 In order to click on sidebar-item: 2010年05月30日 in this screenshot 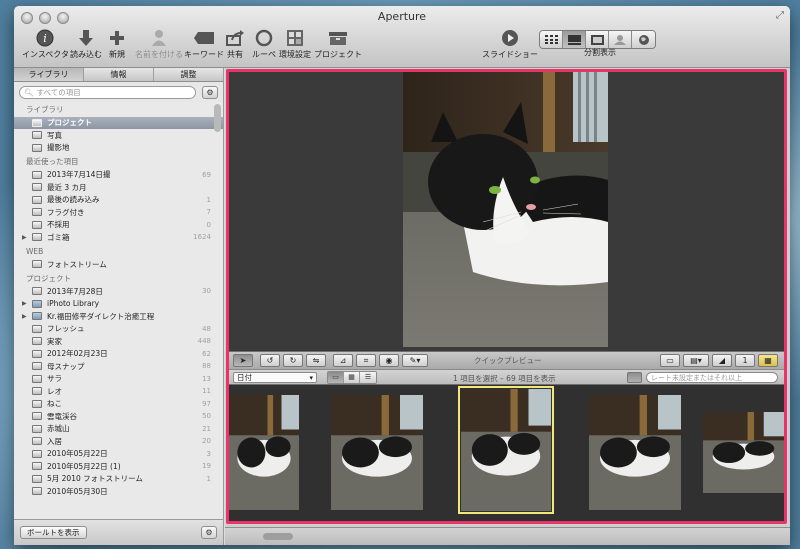, I will do `click(118, 491)`.